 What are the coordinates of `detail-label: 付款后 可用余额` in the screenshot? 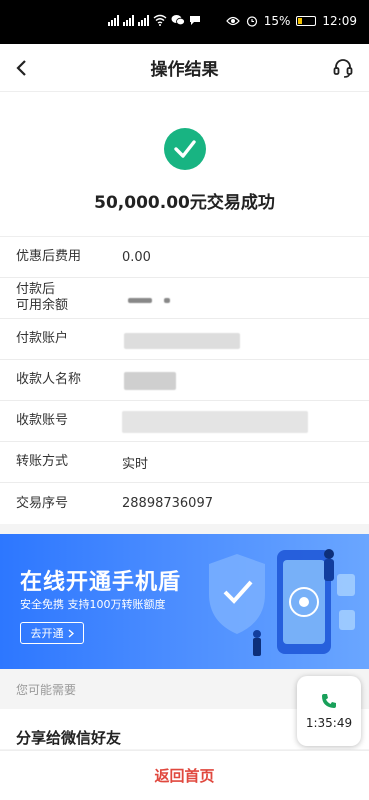 It's located at (42, 297).